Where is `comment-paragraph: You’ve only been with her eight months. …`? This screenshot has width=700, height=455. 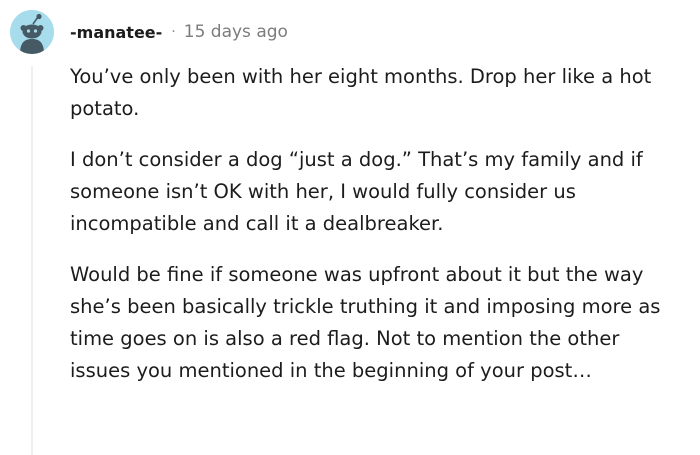 comment-paragraph: You’ve only been with her eight months. … is located at coordinates (361, 92).